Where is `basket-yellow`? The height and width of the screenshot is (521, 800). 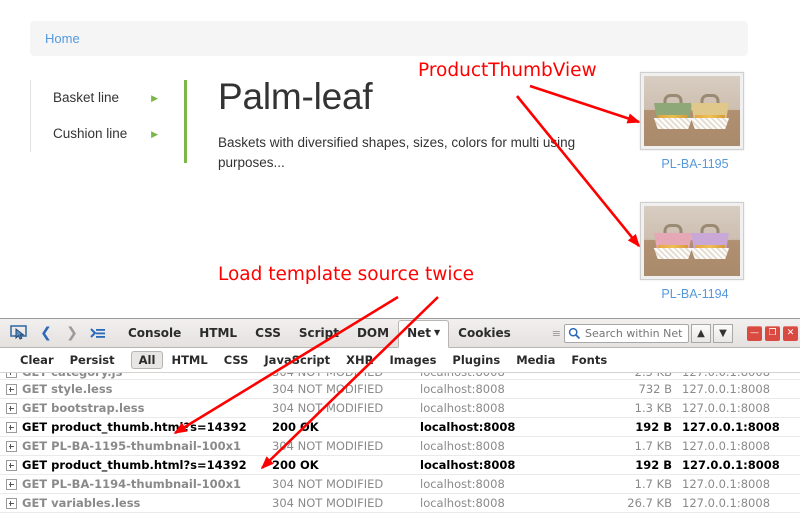
basket-yellow is located at coordinates (710, 111).